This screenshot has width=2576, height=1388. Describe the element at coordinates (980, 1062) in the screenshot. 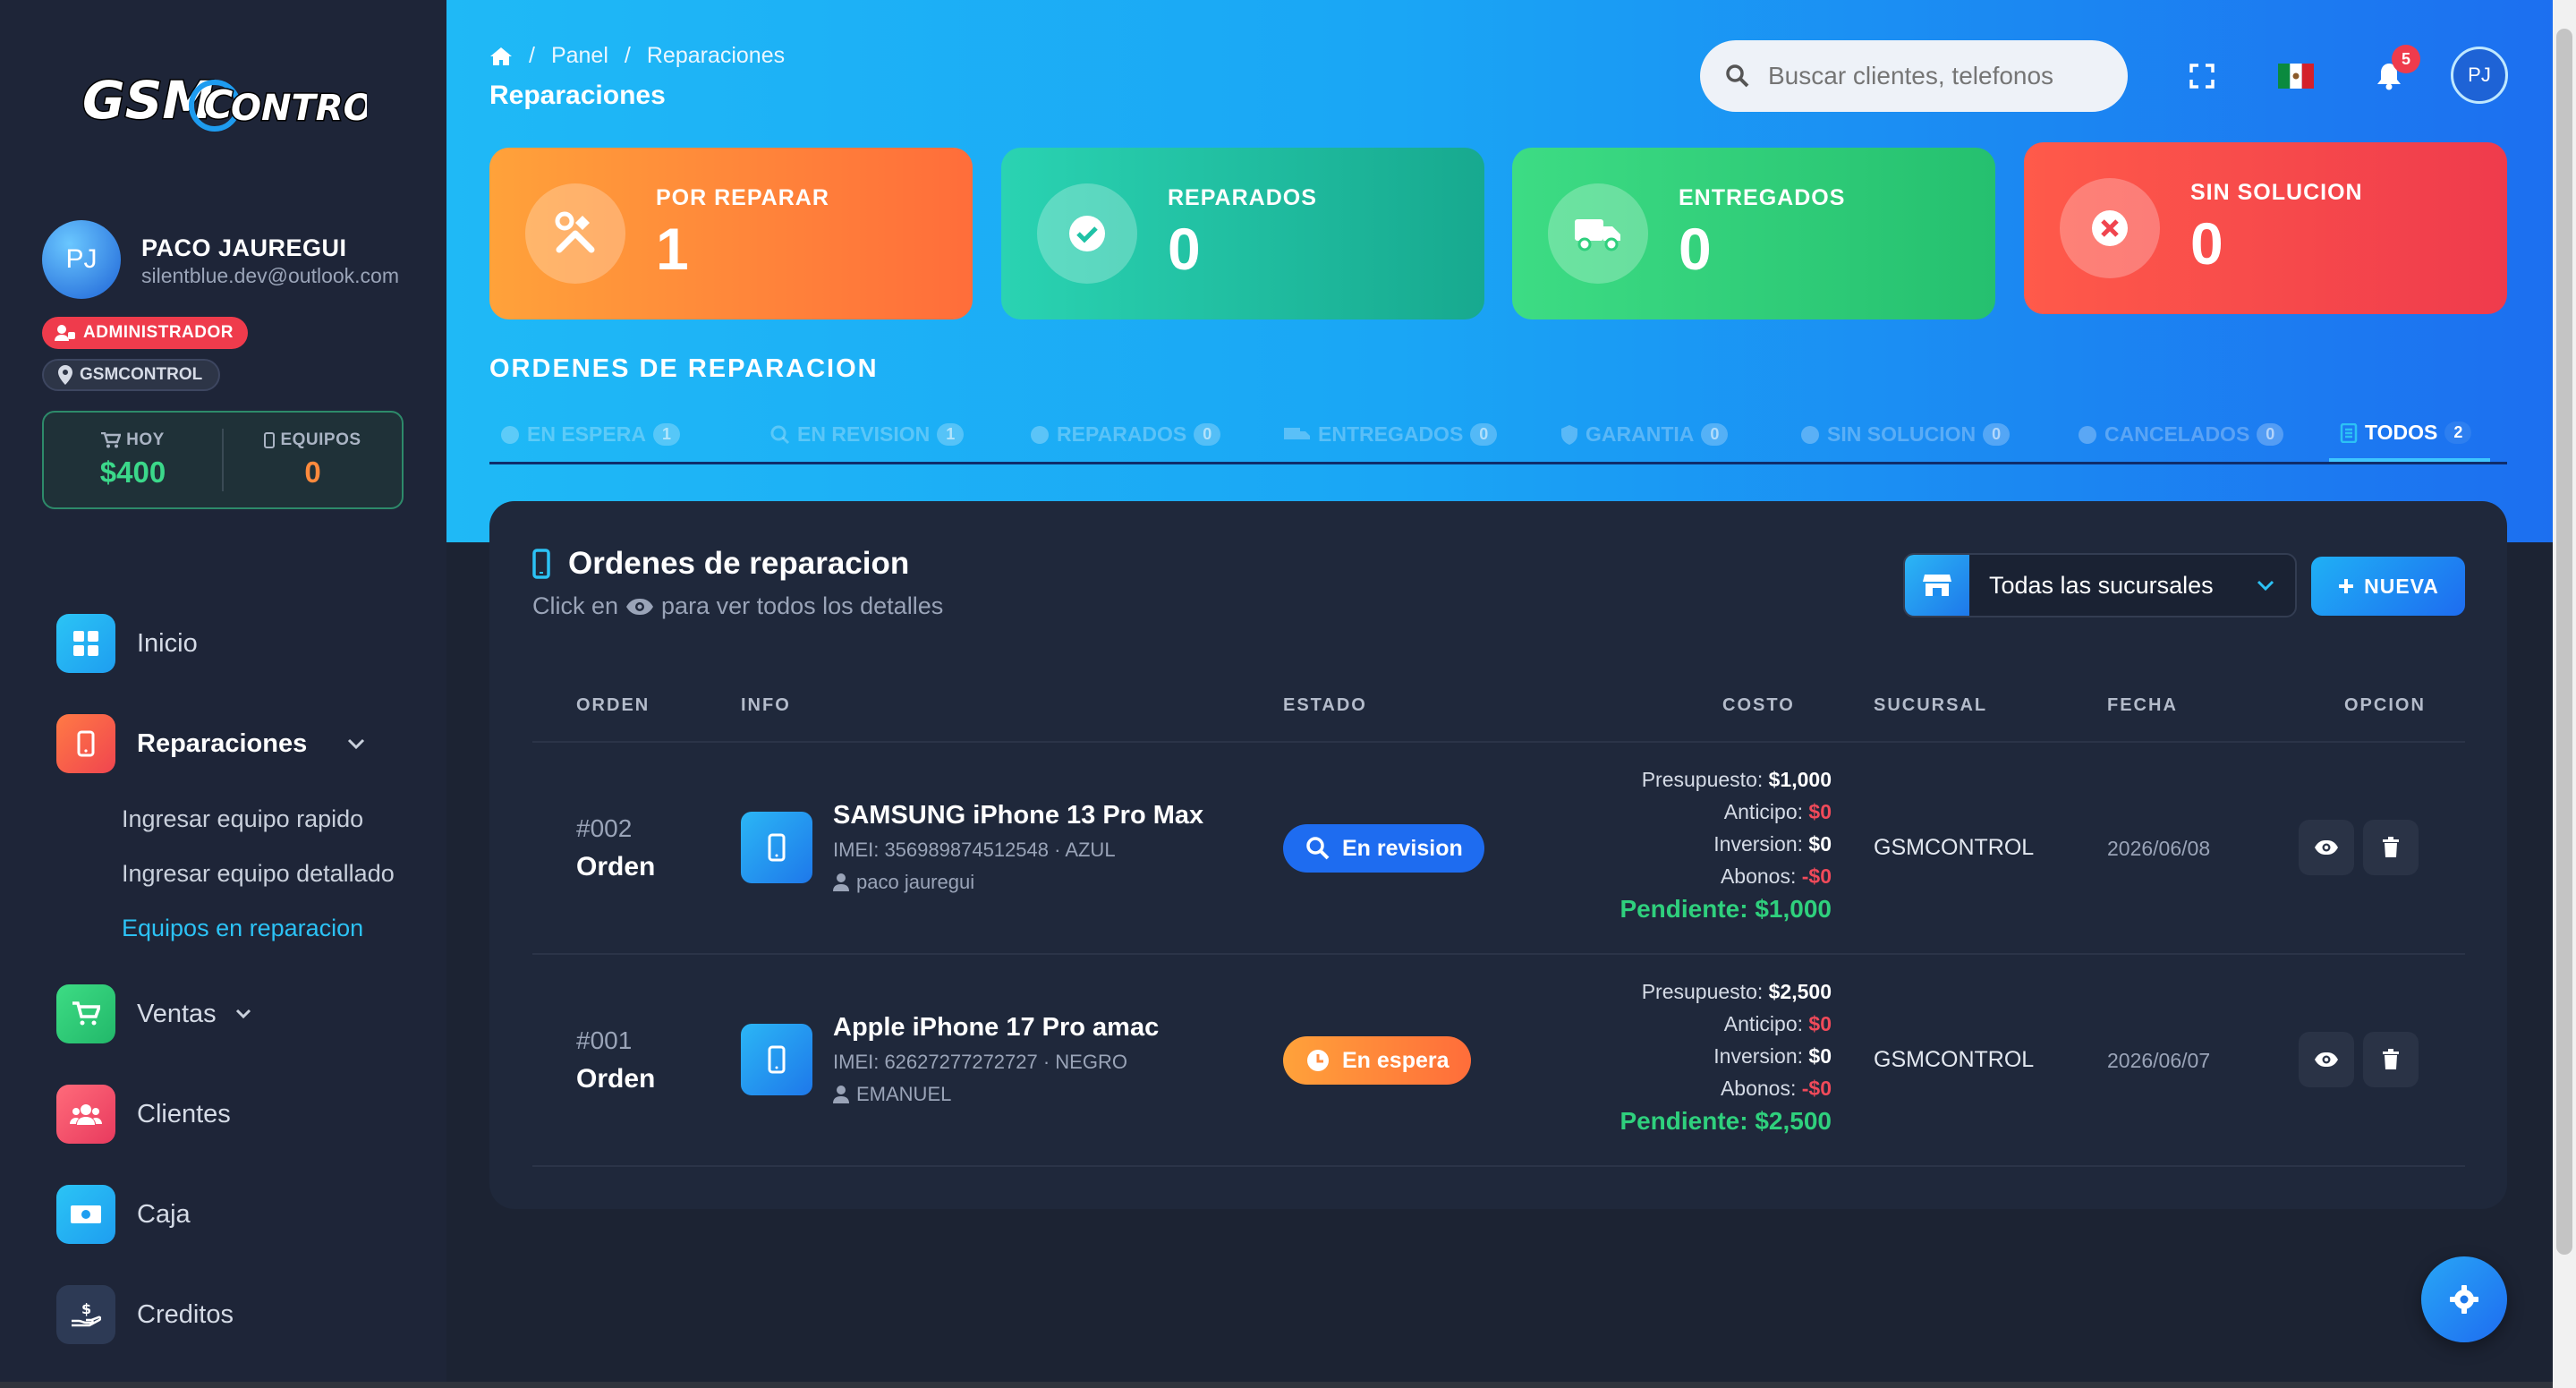

I see `device-imei: IMEI: 62627277272727 · NEGRO` at that location.